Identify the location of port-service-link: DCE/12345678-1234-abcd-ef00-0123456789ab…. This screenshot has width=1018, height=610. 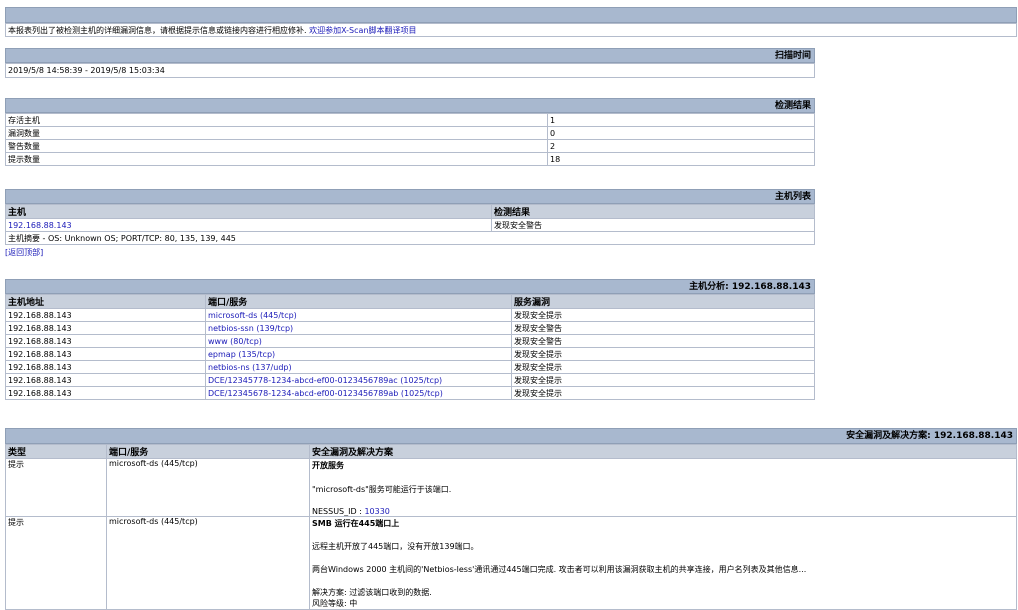
(325, 393).